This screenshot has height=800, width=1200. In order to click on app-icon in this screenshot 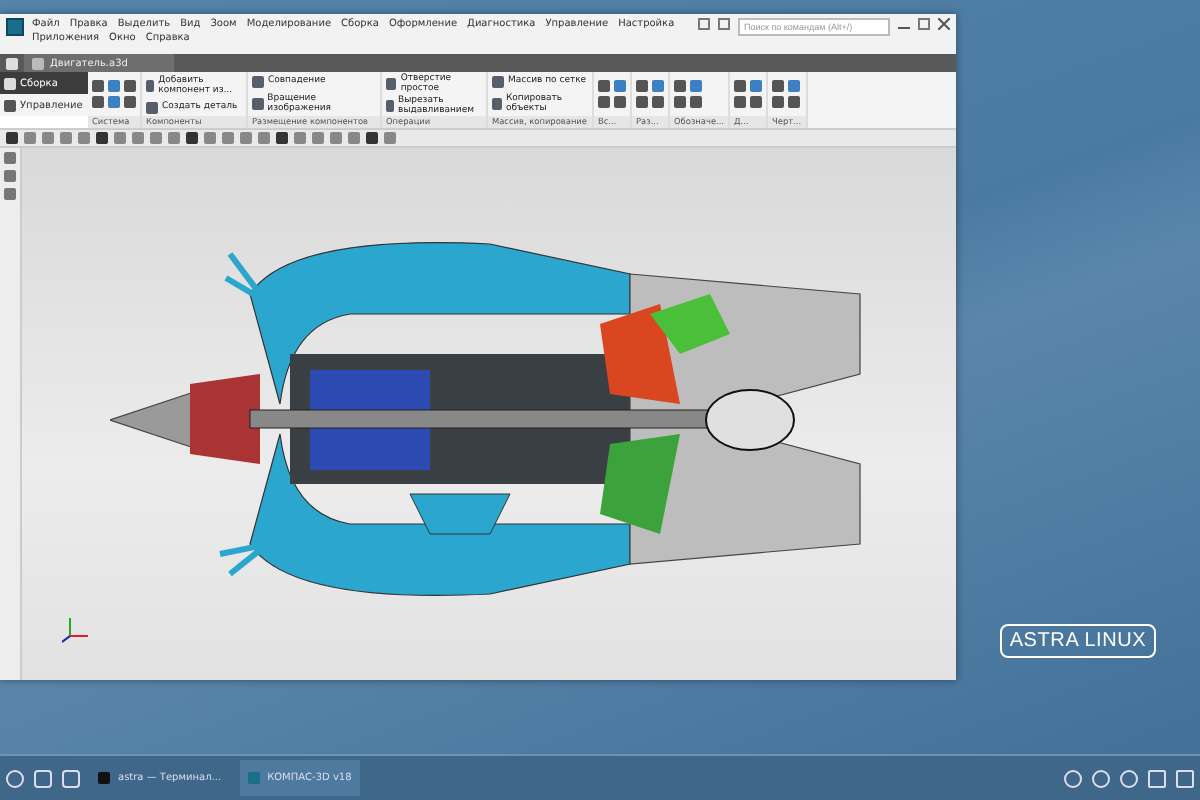, I will do `click(15, 27)`.